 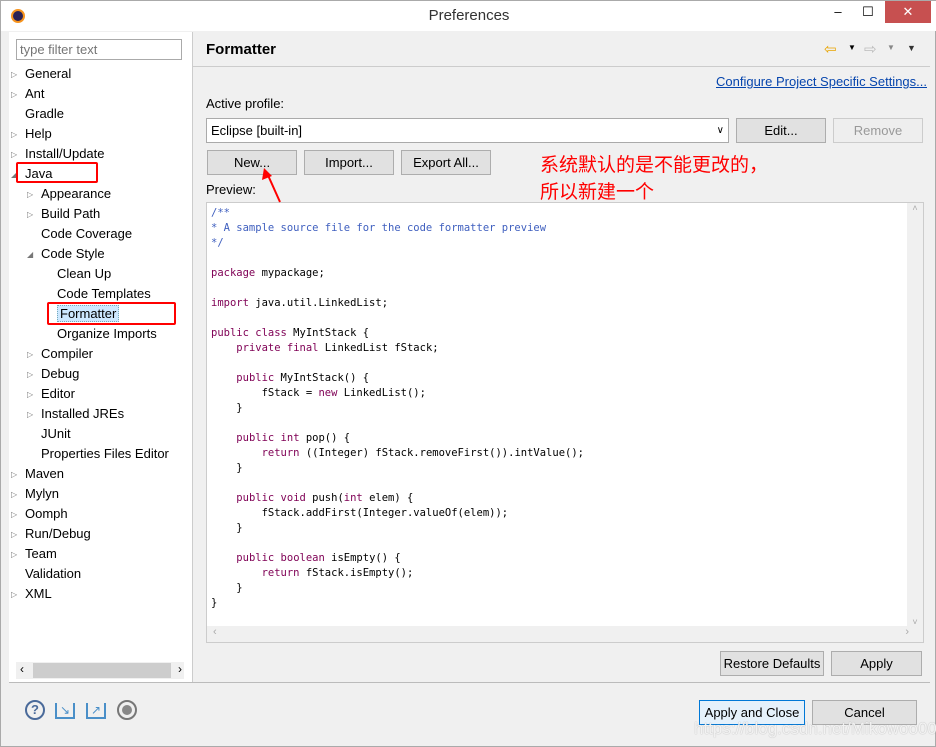 I want to click on tree-item-build-path: ▷ Build Path, so click(x=64, y=214).